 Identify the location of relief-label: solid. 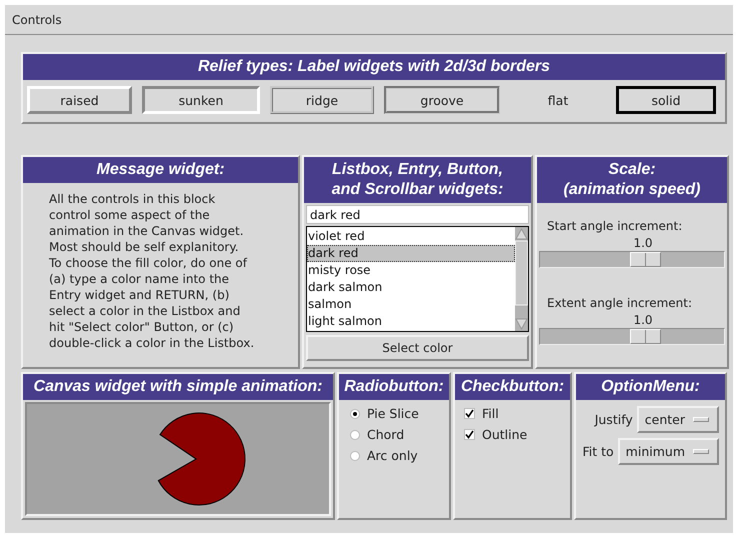
(666, 100).